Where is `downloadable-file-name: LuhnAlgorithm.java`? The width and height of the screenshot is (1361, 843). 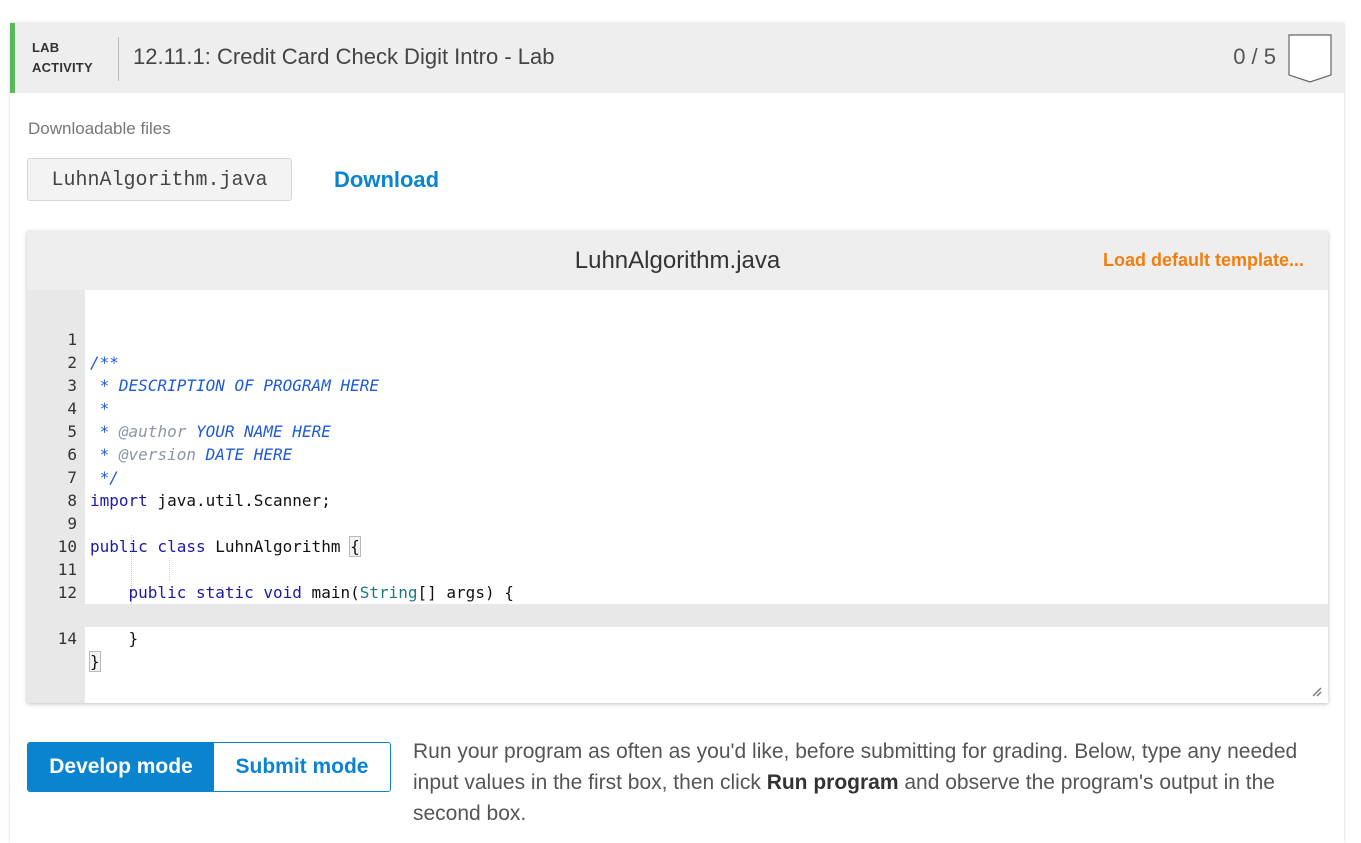 downloadable-file-name: LuhnAlgorithm.java is located at coordinates (159, 179).